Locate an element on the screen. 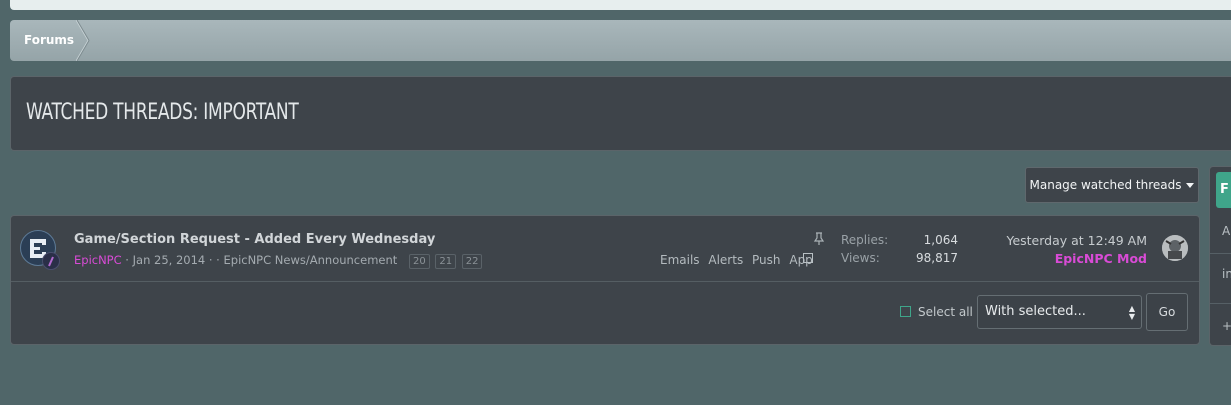 This screenshot has width=1231, height=405. sidebar-action-button: F is located at coordinates (1223, 190).